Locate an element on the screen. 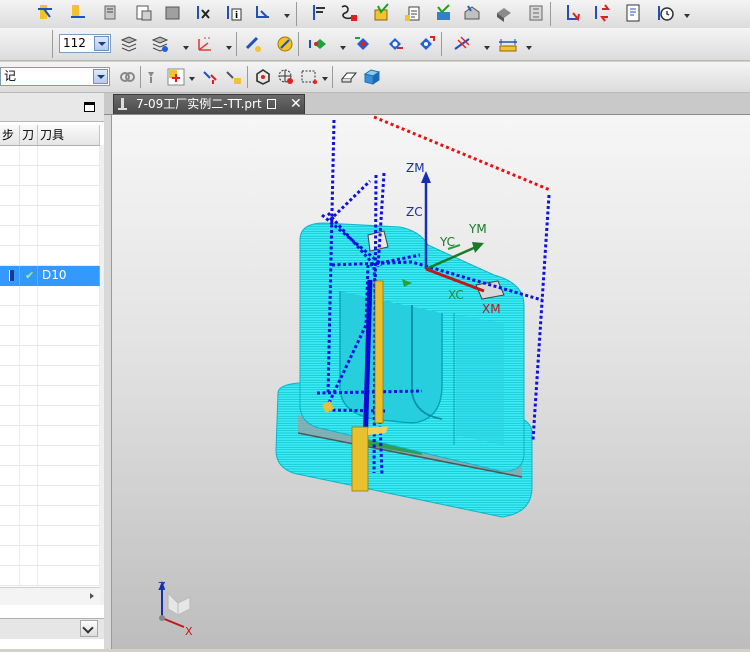 This screenshot has width=750, height=652. path-step-icon is located at coordinates (363, 44).